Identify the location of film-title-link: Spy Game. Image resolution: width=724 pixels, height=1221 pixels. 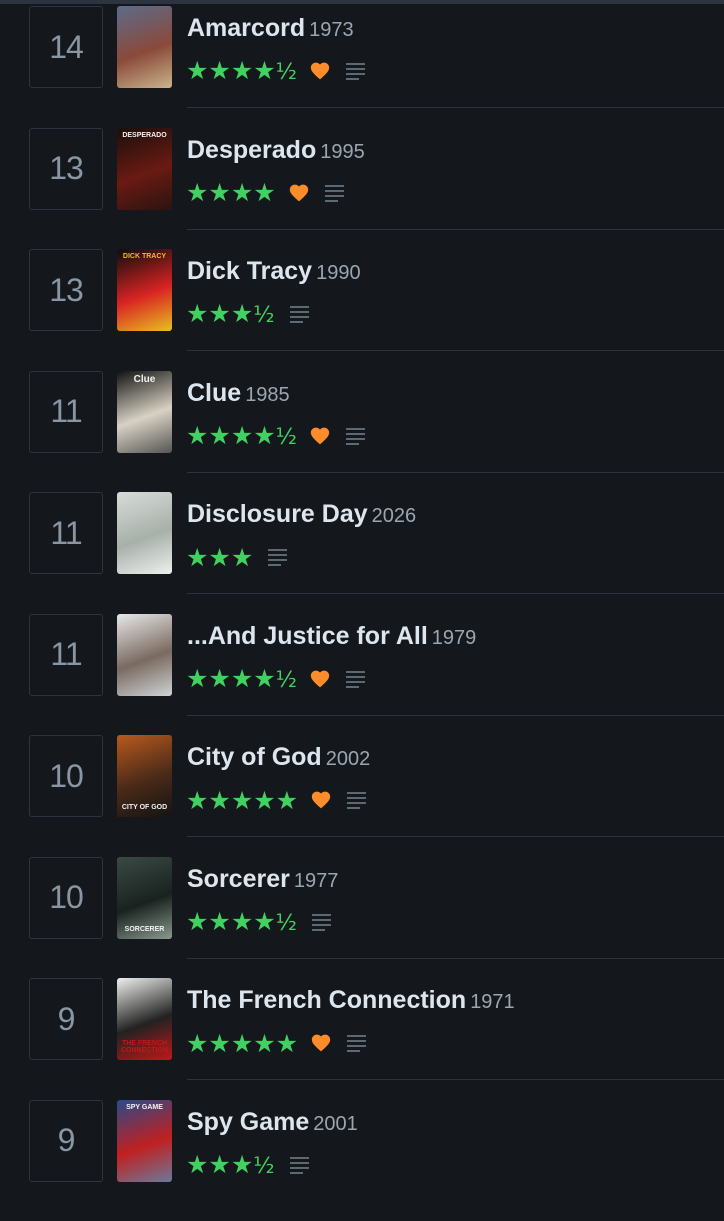
(248, 1122).